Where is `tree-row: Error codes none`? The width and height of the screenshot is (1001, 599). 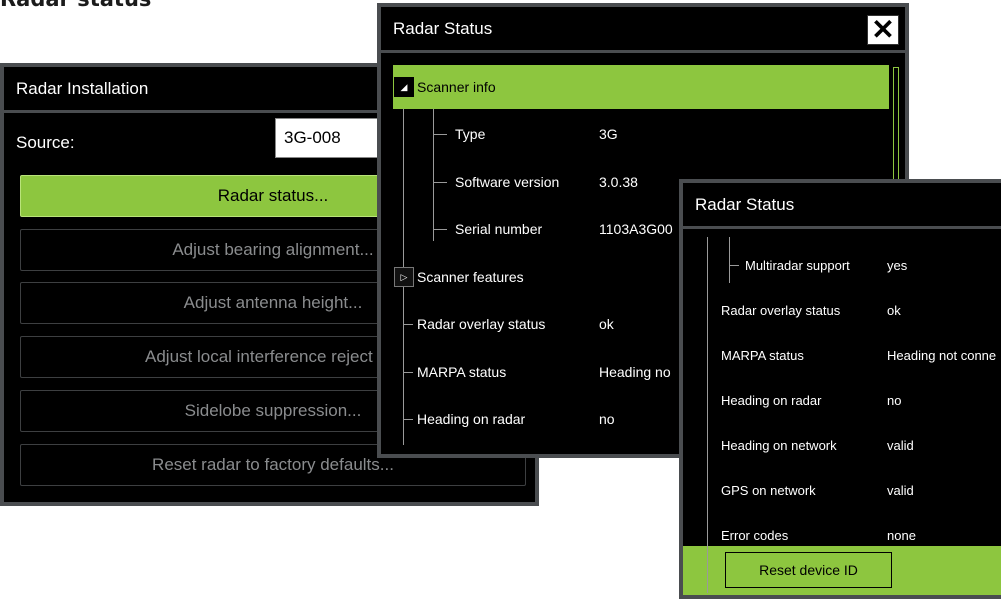
tree-row: Error codes none is located at coordinates (849, 535).